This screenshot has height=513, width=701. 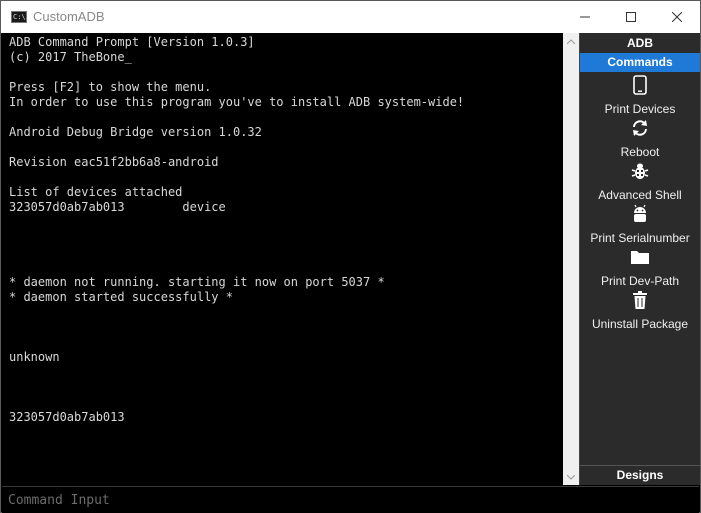 What do you see at coordinates (69, 16) in the screenshot?
I see `window-title: CustomADB` at bounding box center [69, 16].